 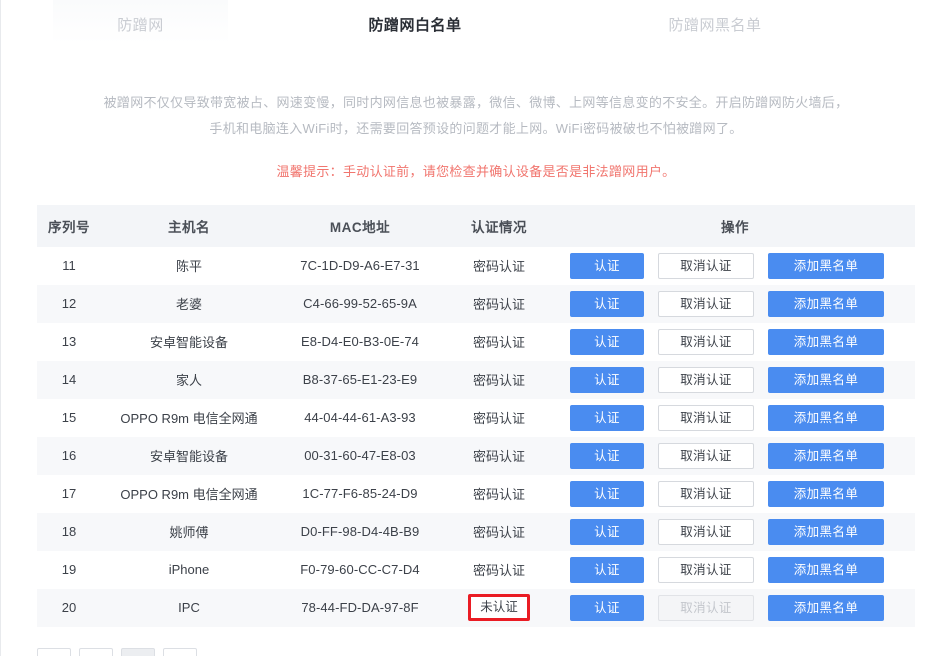 I want to click on cell-hostname: IPC, so click(x=189, y=607).